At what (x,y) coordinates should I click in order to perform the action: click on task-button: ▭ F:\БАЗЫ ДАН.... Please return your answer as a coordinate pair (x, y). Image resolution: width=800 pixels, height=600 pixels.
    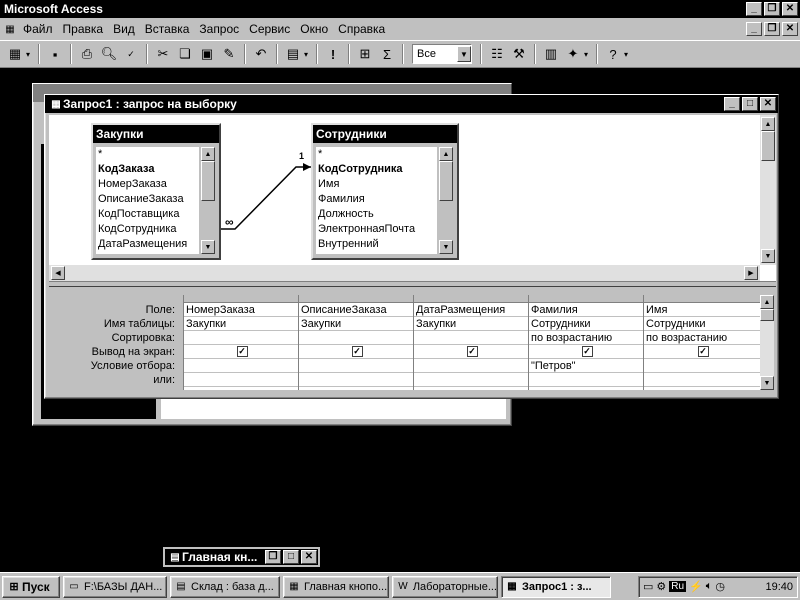
    Looking at the image, I should click on (115, 586).